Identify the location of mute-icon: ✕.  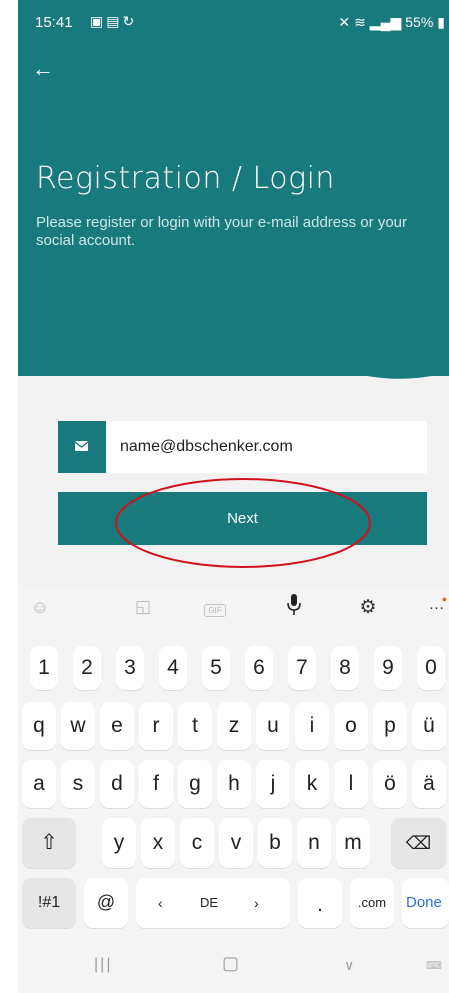
(344, 22).